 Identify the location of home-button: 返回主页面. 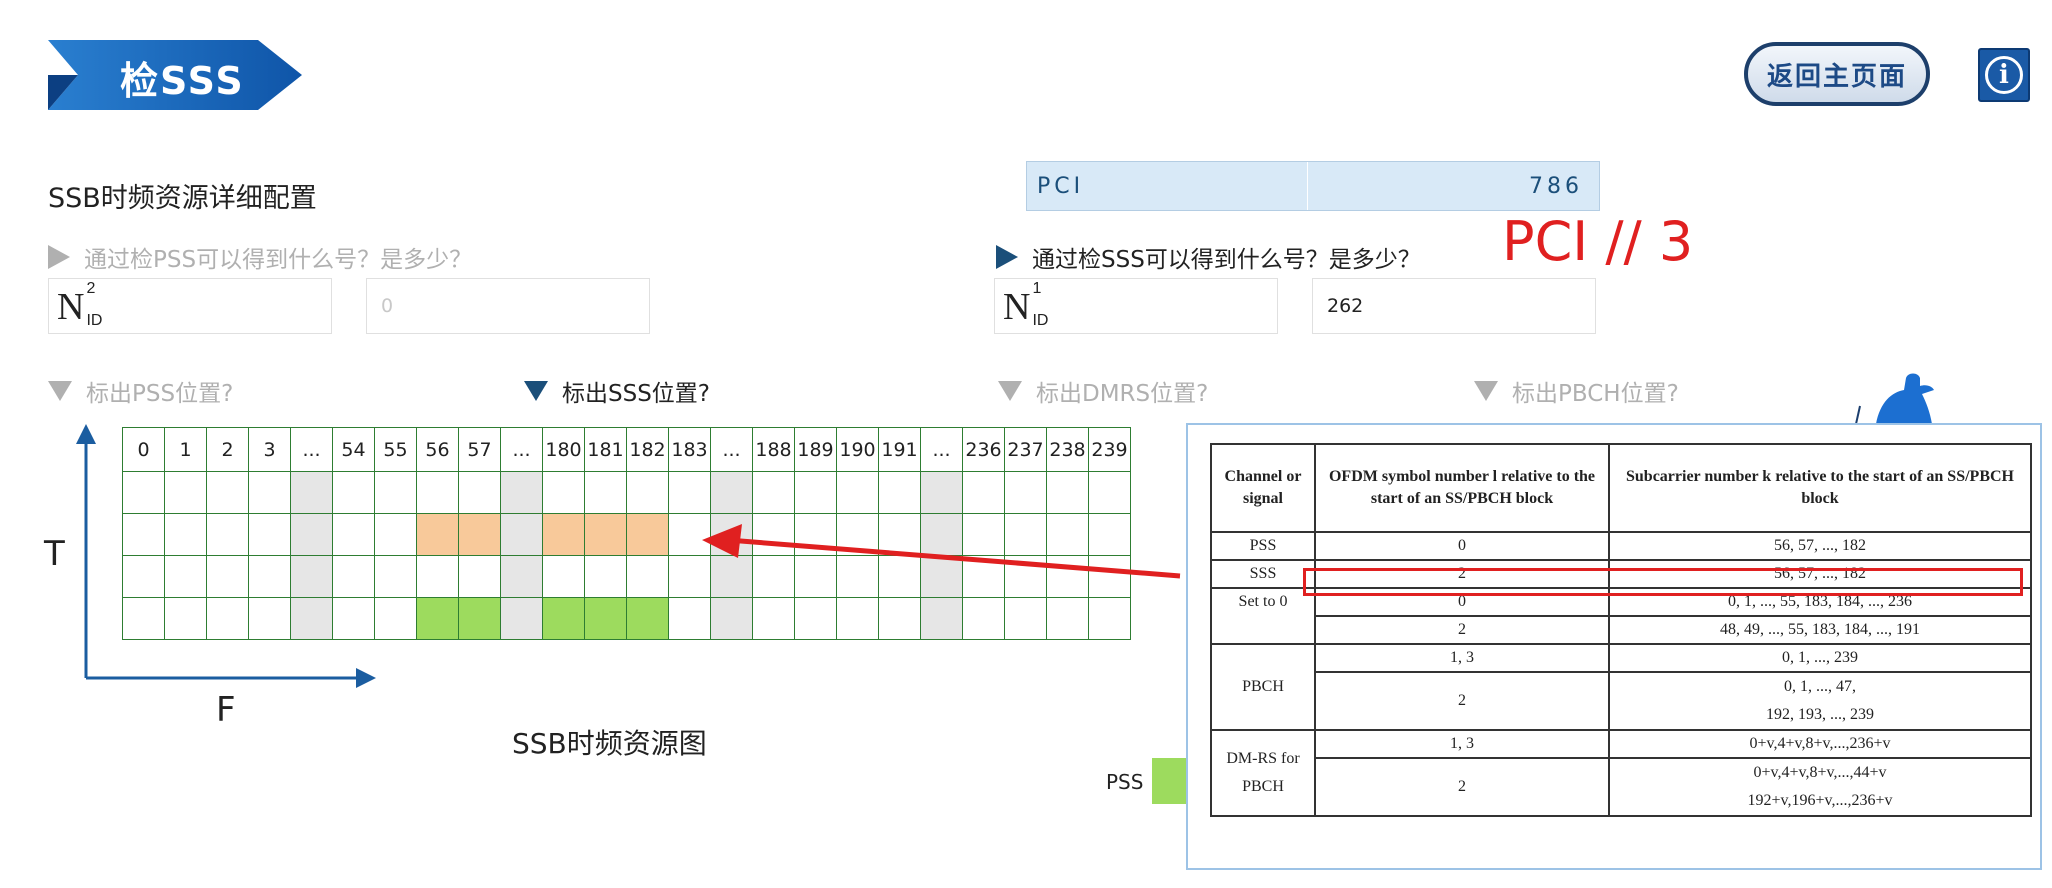
(1837, 74).